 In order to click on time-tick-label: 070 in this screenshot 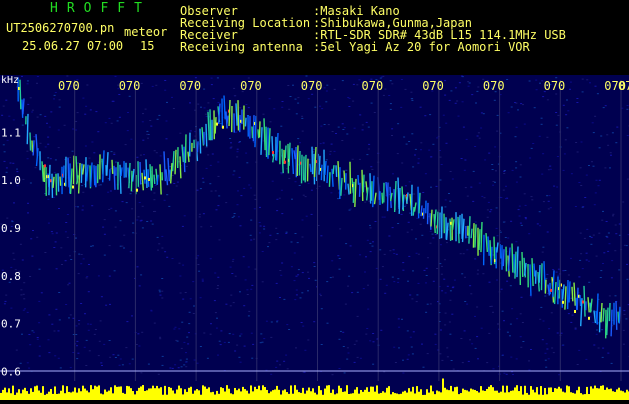, I will do `click(494, 86)`.